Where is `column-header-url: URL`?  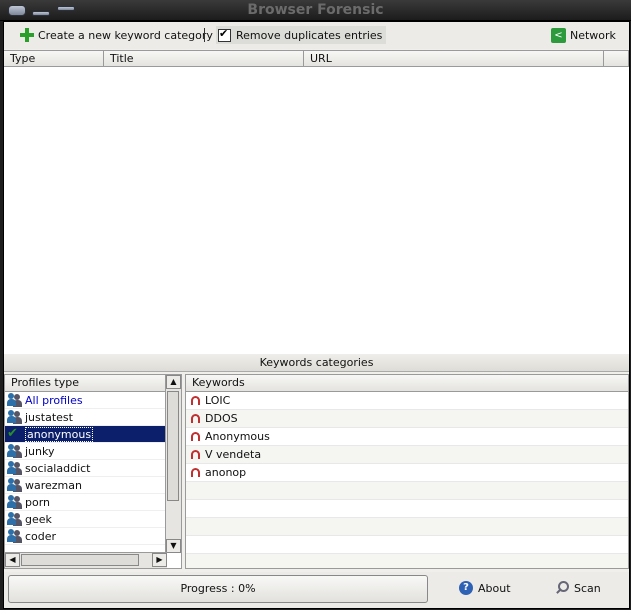
column-header-url: URL is located at coordinates (454, 59).